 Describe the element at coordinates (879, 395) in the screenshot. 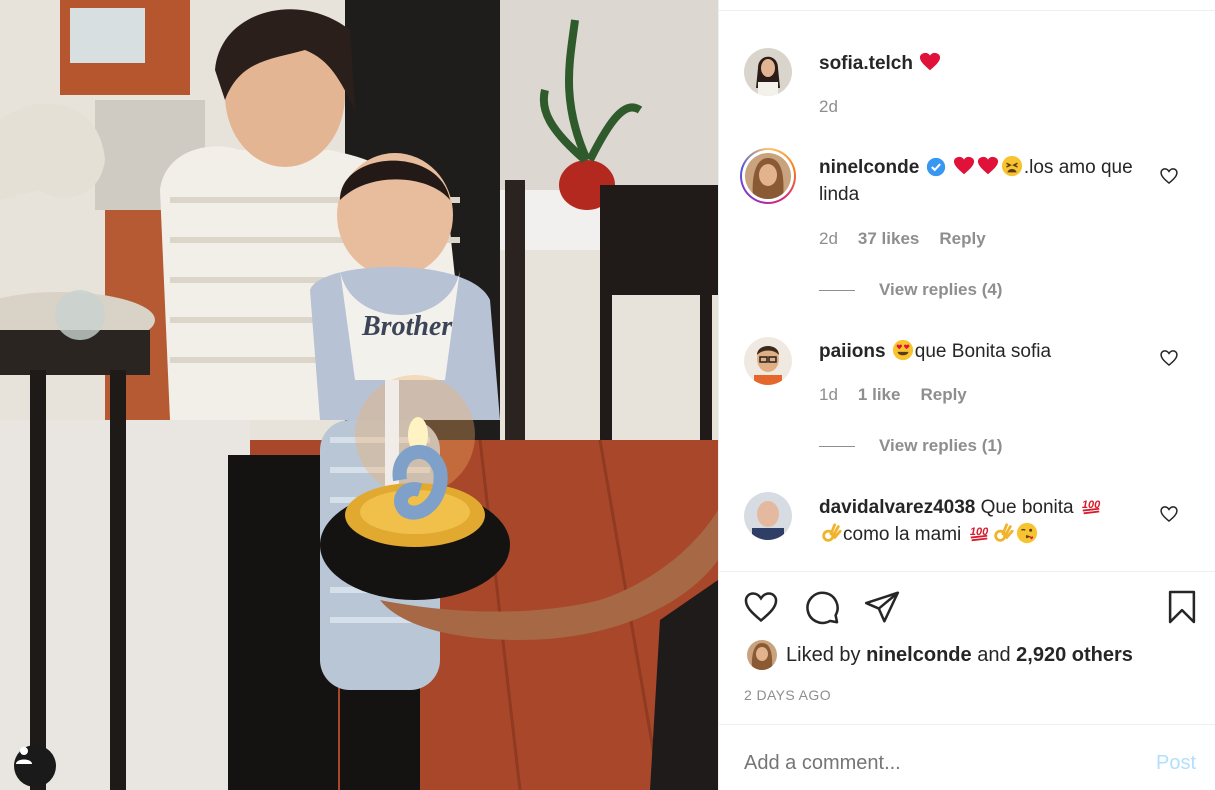

I see `comment-likes-link: 1 like` at that location.